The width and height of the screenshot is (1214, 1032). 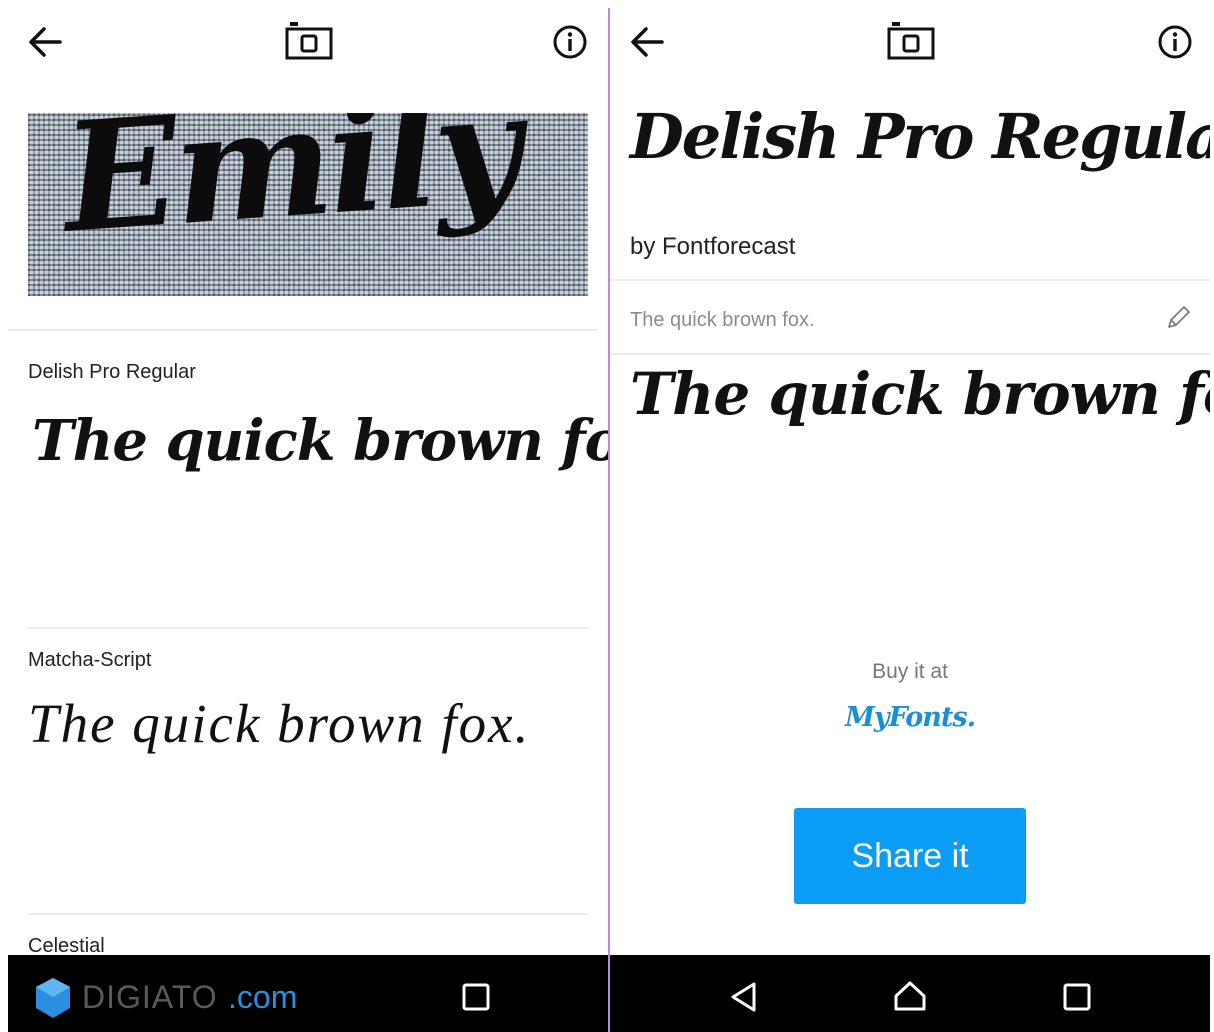 What do you see at coordinates (290, 190) in the screenshot?
I see `photo-handwriting: Emily` at bounding box center [290, 190].